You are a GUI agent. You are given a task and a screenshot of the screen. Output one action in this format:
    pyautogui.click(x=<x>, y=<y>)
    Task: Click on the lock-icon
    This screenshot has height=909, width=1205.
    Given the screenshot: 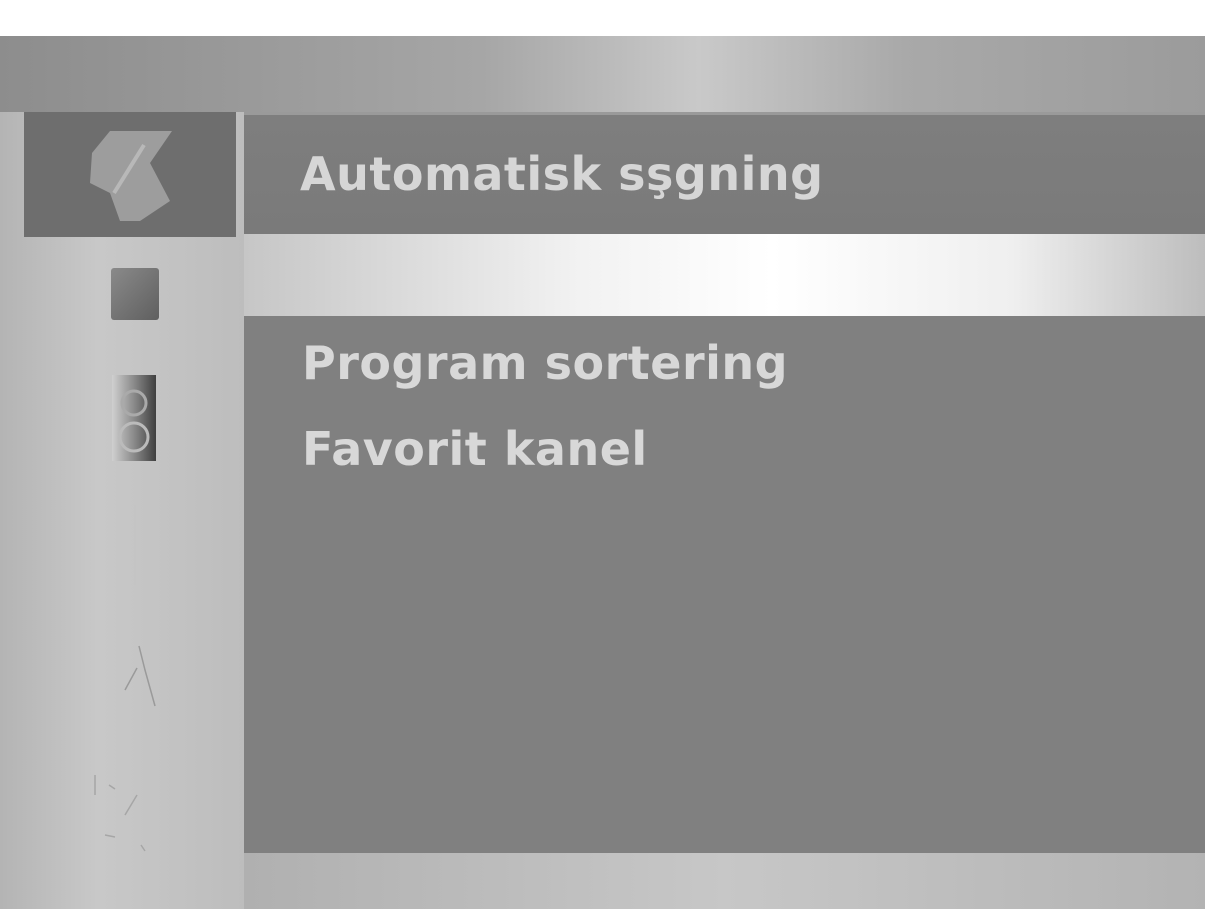 What is the action you would take?
    pyautogui.click(x=133, y=419)
    